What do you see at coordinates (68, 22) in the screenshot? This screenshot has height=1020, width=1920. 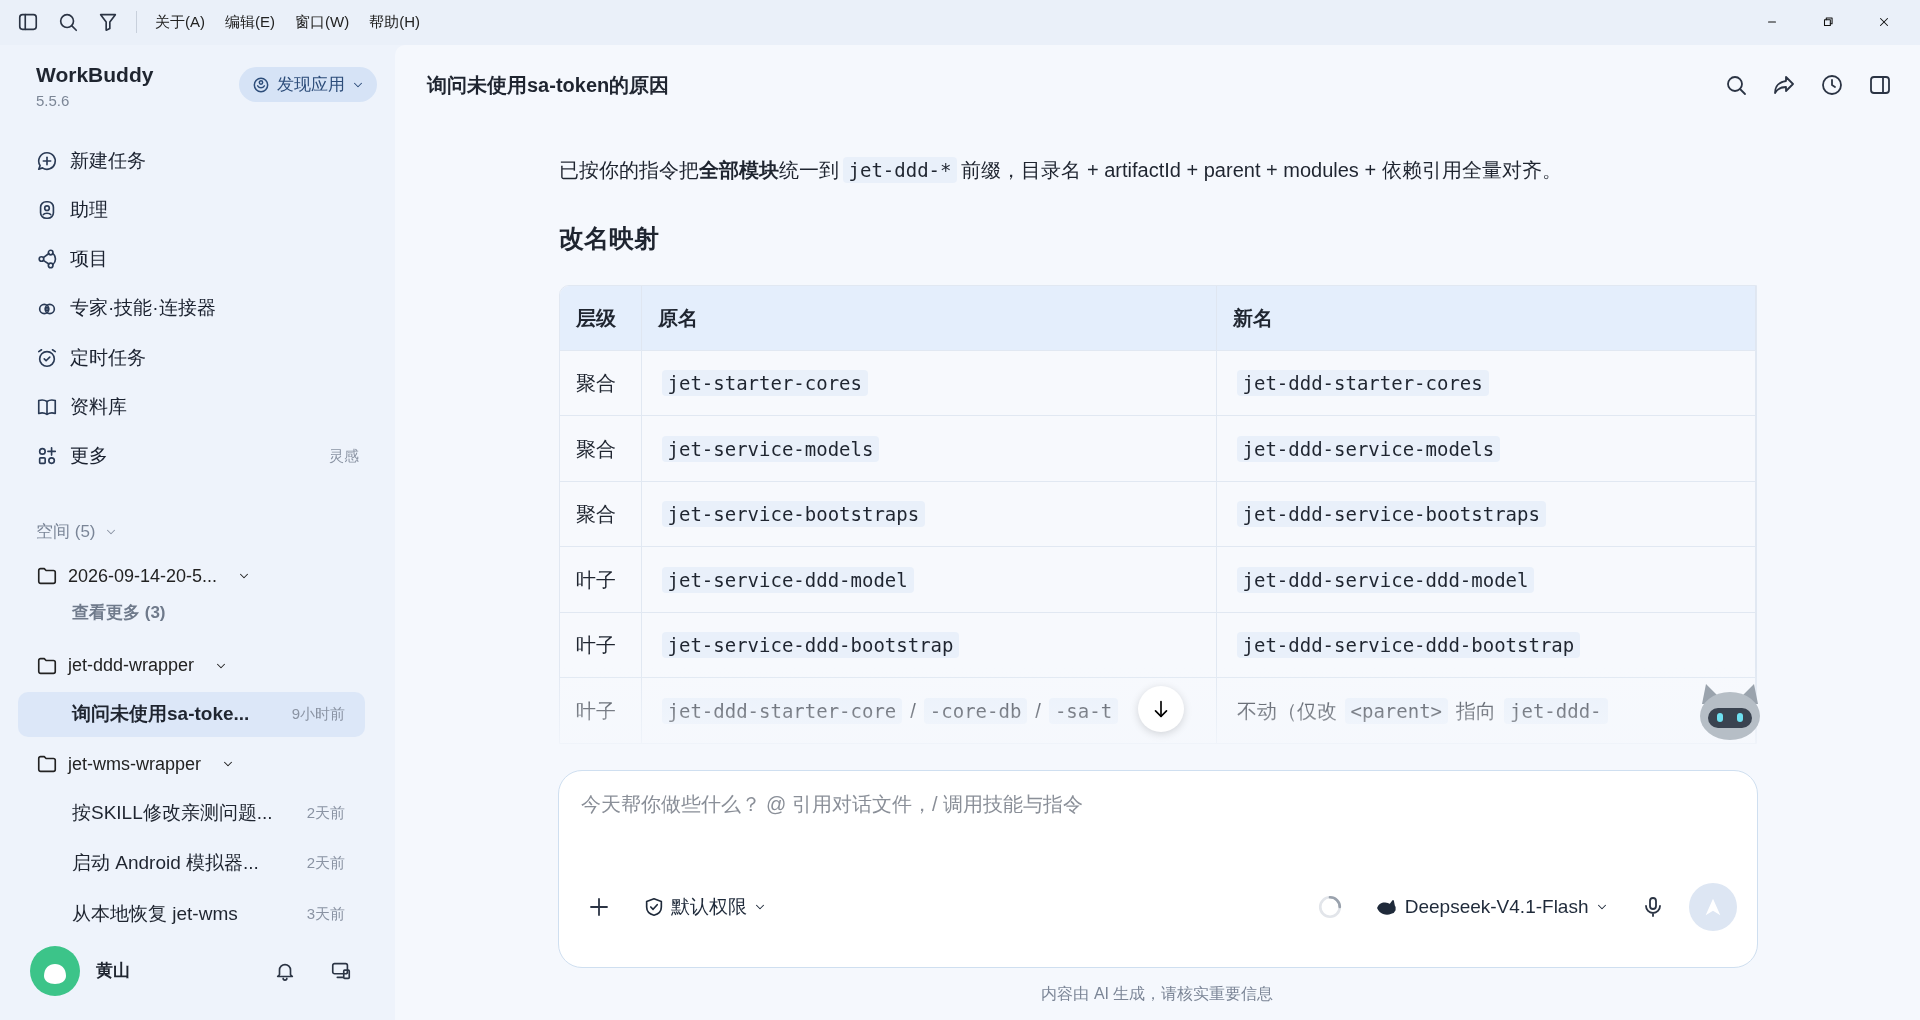 I see `search-icon` at bounding box center [68, 22].